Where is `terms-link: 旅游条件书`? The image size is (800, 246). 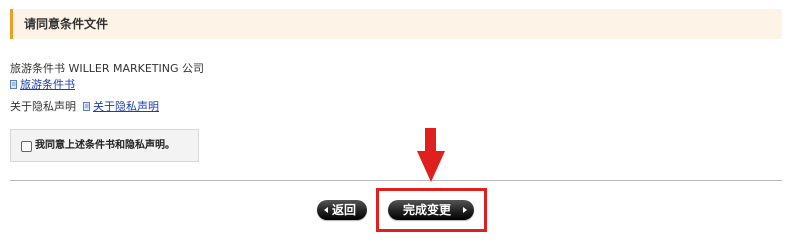
terms-link: 旅游条件书 is located at coordinates (42, 85).